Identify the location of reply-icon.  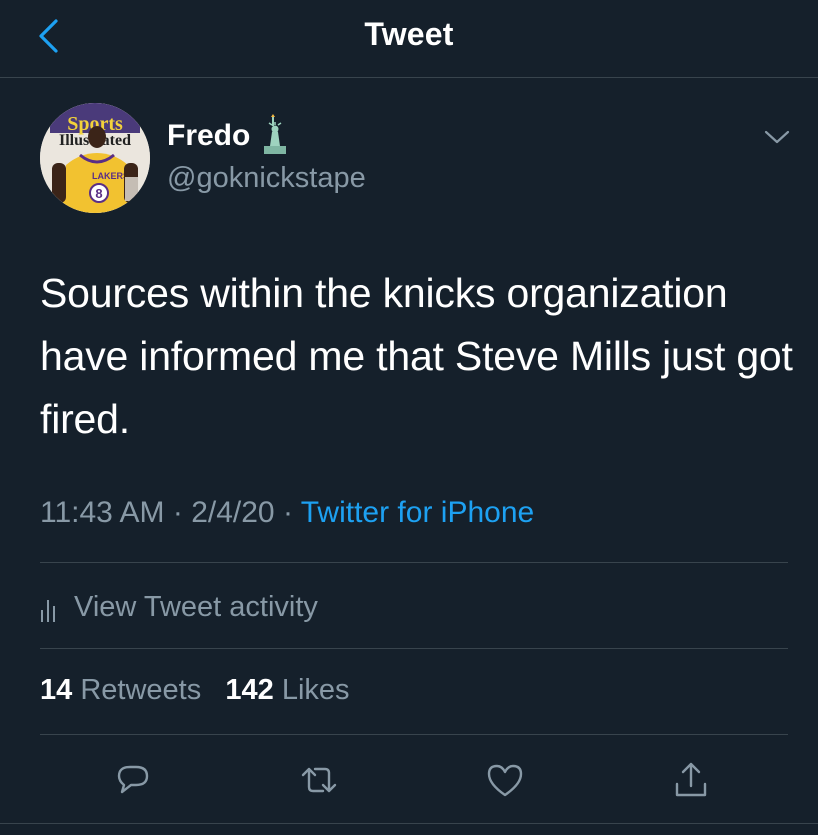
(133, 779).